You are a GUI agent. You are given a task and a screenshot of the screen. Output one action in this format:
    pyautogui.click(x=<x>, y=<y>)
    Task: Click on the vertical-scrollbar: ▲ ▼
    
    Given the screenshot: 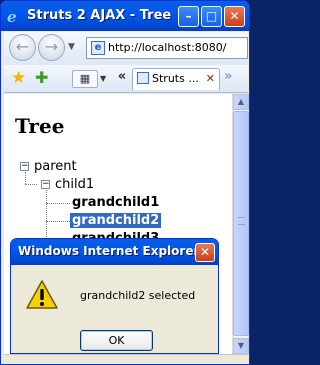 What is the action you would take?
    pyautogui.click(x=240, y=224)
    